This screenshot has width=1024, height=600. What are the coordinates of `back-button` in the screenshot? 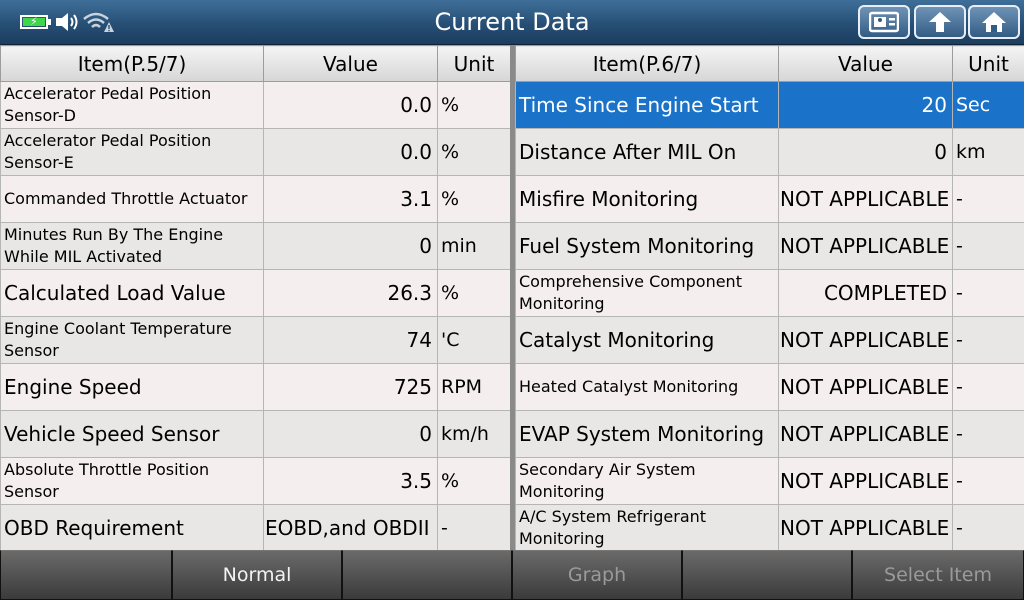 It's located at (940, 22).